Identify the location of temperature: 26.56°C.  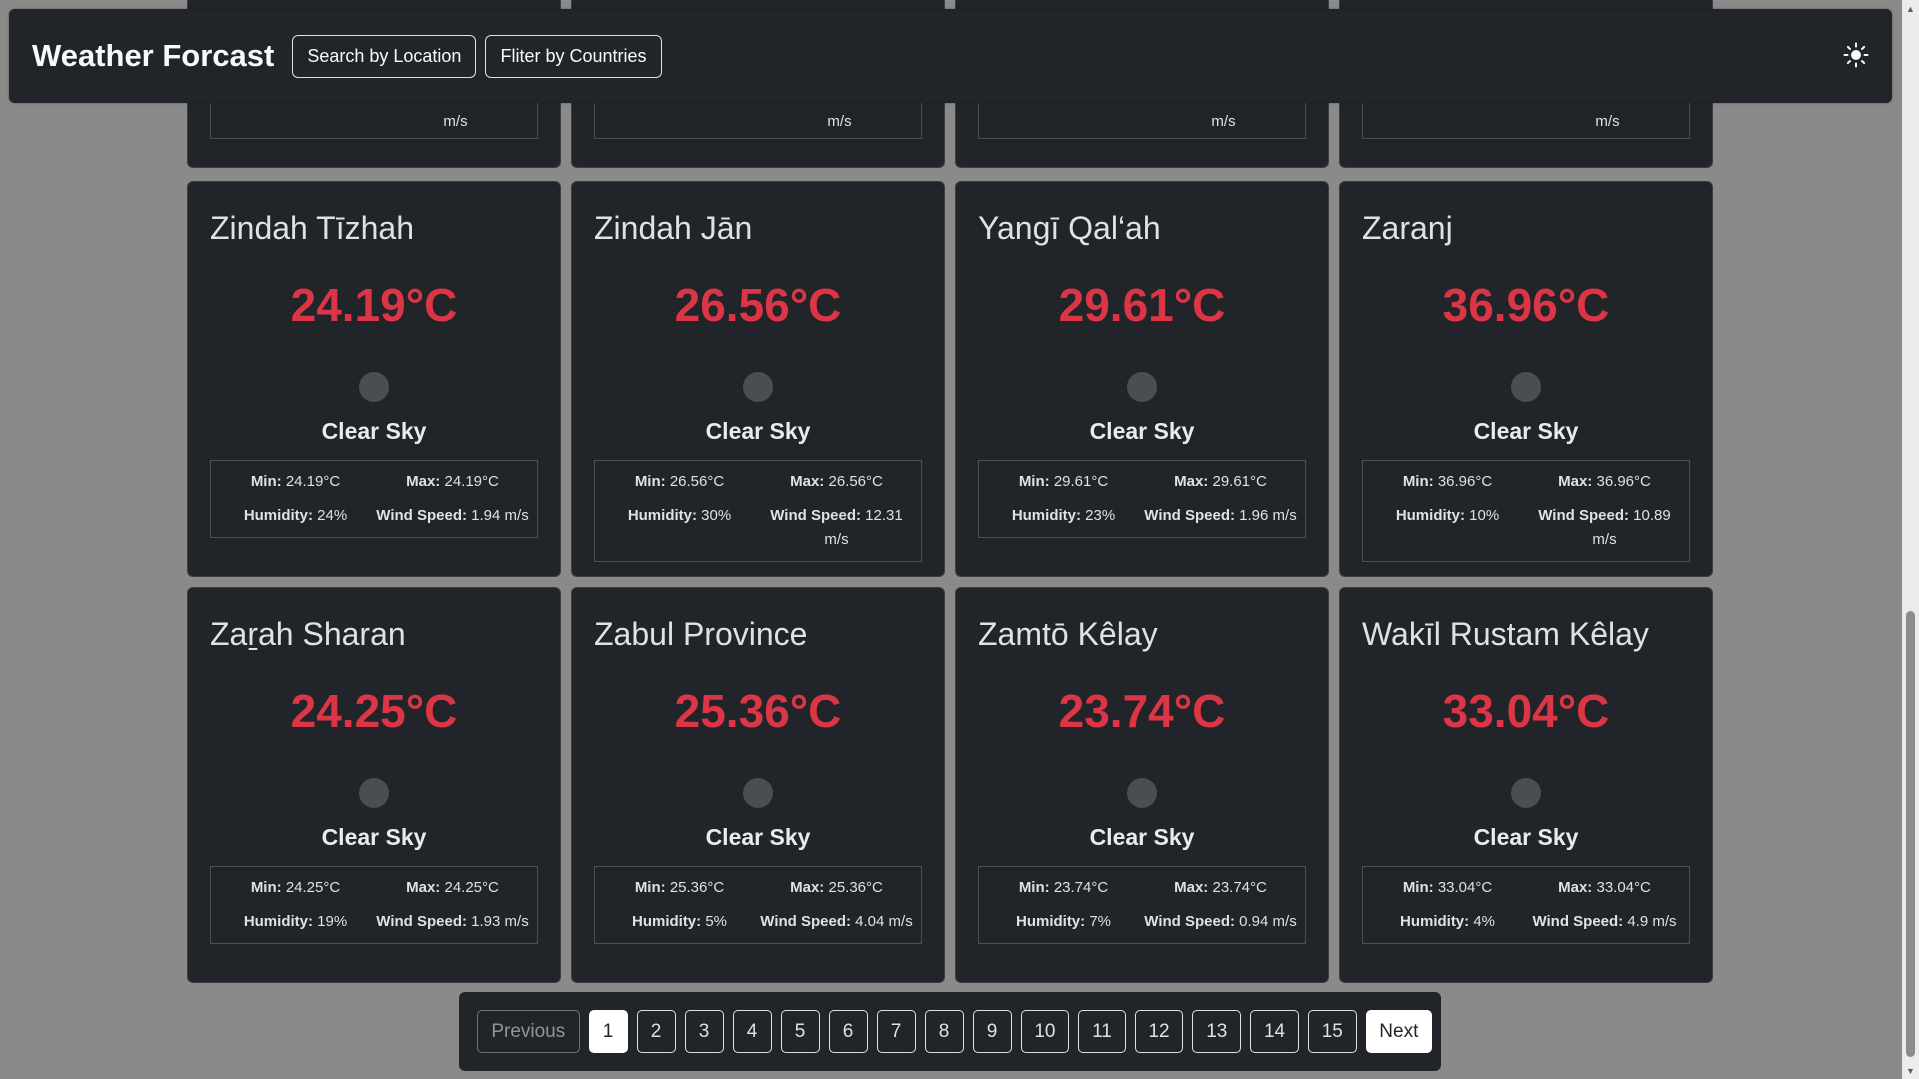
(758, 305).